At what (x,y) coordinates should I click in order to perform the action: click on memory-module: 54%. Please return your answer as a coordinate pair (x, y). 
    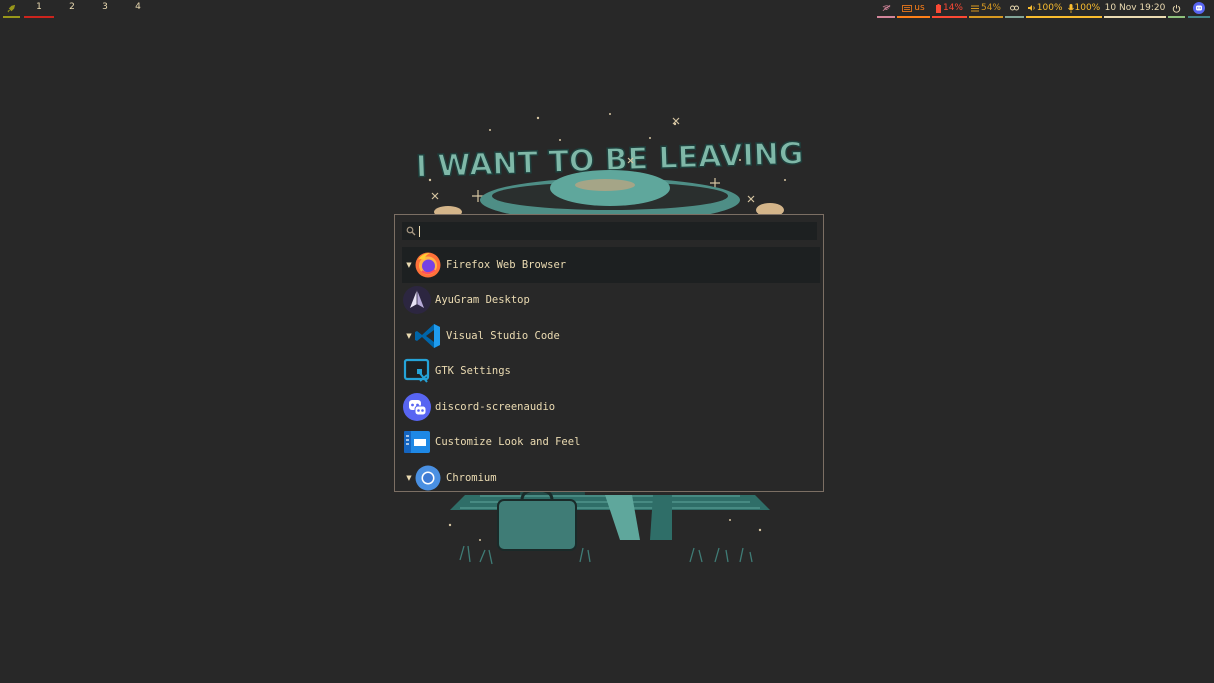
    Looking at the image, I should click on (986, 9).